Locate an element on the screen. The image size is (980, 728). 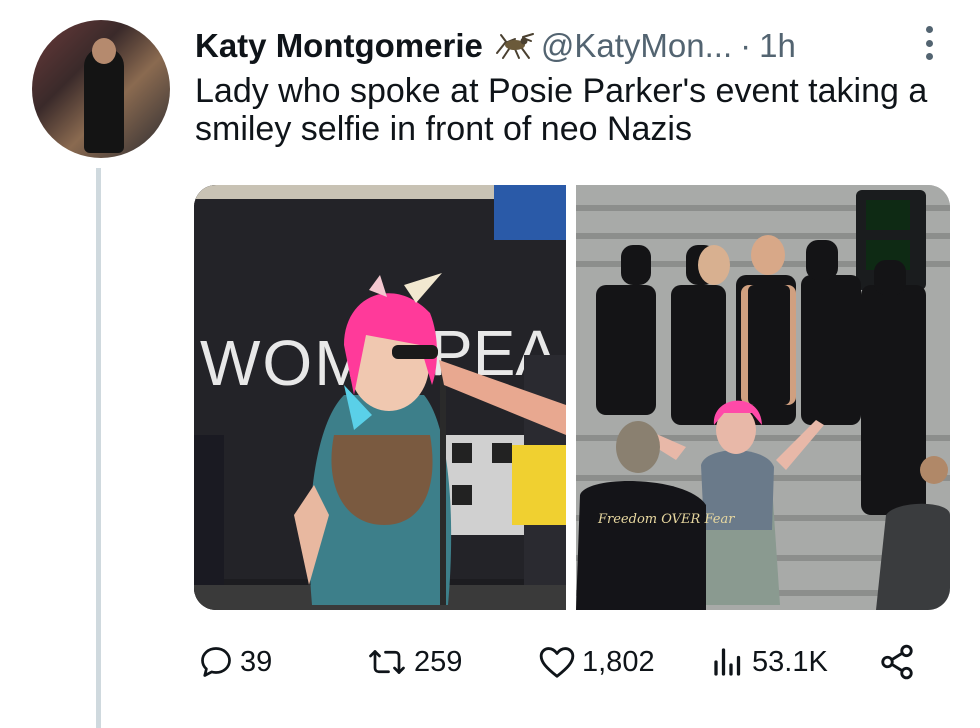
share-icon is located at coordinates (897, 662).